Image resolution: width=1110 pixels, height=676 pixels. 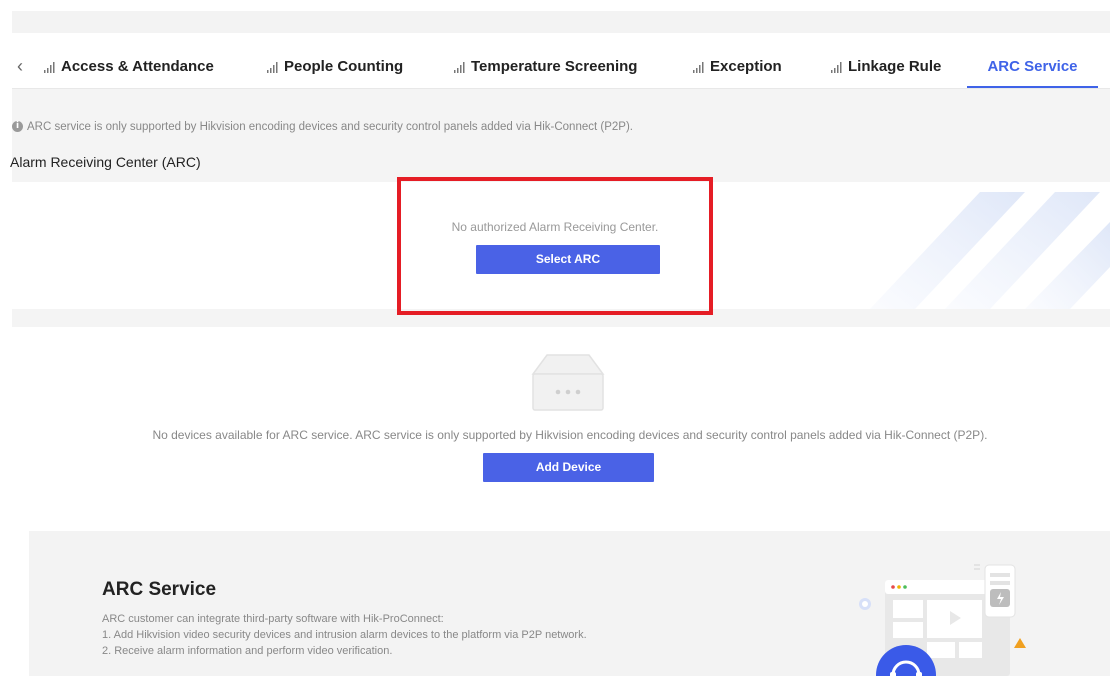 I want to click on top-banner-strip, so click(x=561, y=22).